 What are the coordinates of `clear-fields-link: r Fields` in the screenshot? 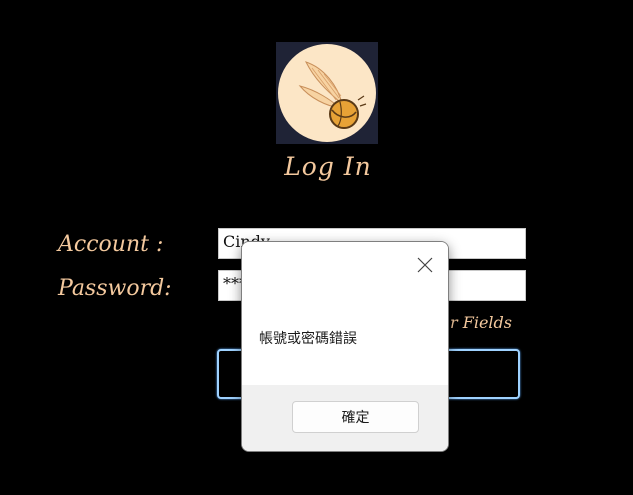 It's located at (481, 322).